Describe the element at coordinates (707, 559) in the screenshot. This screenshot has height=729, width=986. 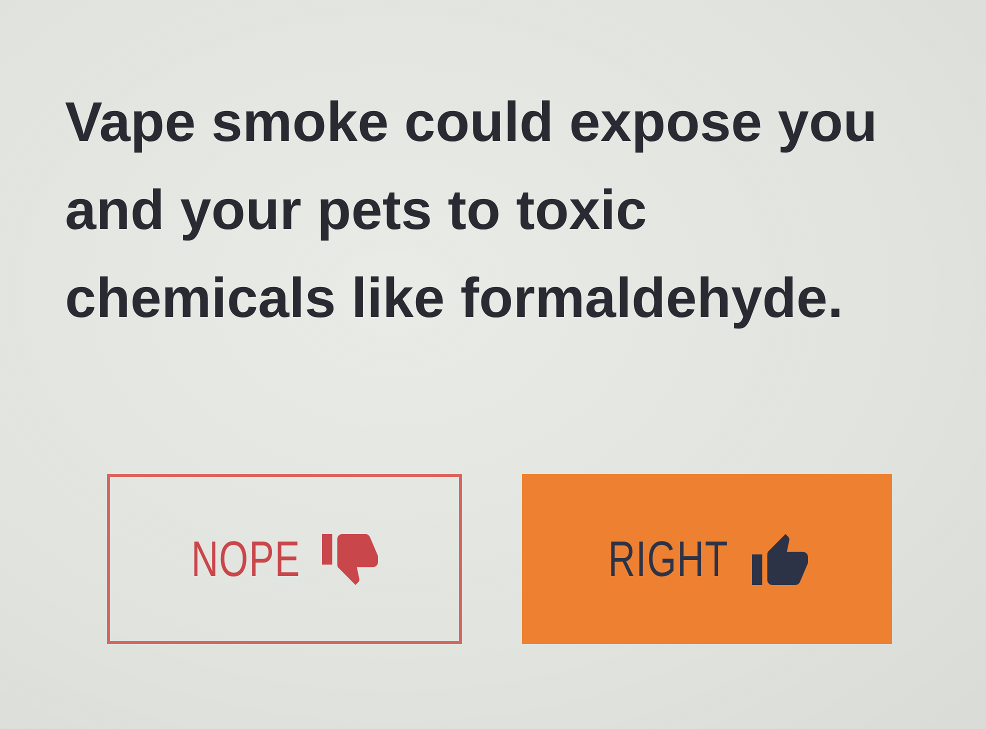
I see `right-button: RIGHT` at that location.